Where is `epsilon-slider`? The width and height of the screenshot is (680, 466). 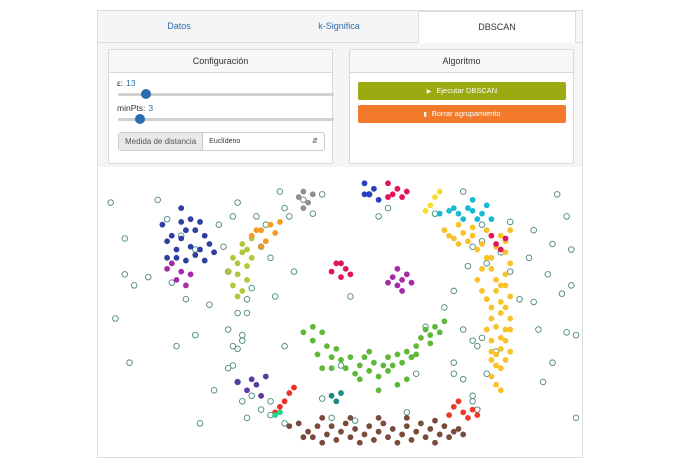
epsilon-slider is located at coordinates (226, 94).